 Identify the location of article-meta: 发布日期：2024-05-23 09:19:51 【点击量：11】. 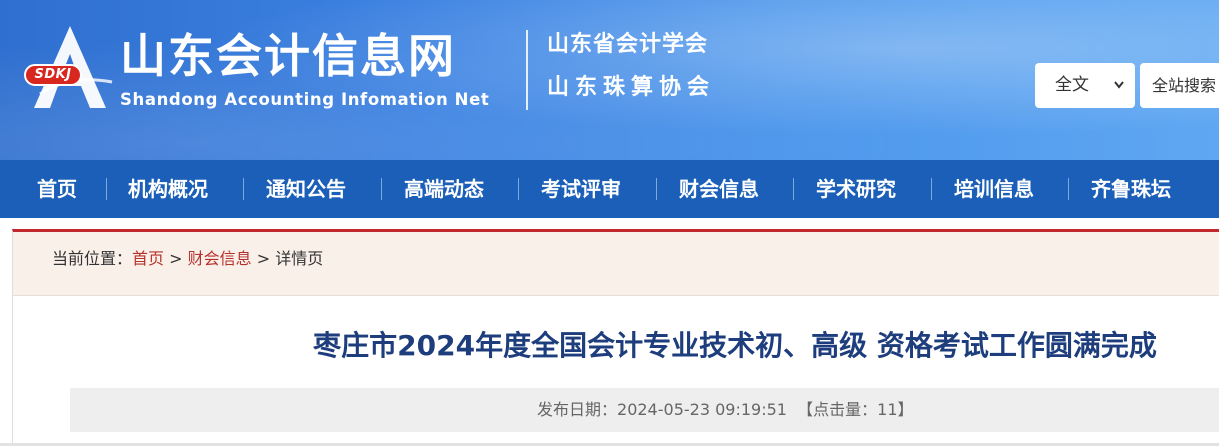
(725, 410).